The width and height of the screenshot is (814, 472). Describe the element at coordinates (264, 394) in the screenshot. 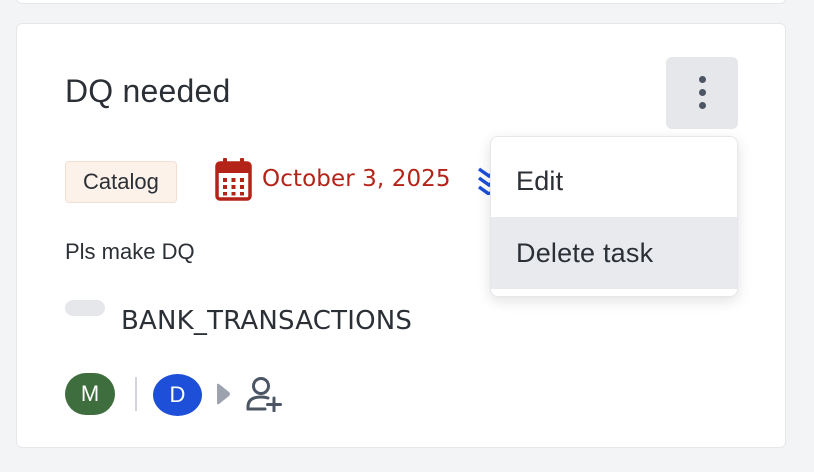

I see `user-plus-icon` at that location.